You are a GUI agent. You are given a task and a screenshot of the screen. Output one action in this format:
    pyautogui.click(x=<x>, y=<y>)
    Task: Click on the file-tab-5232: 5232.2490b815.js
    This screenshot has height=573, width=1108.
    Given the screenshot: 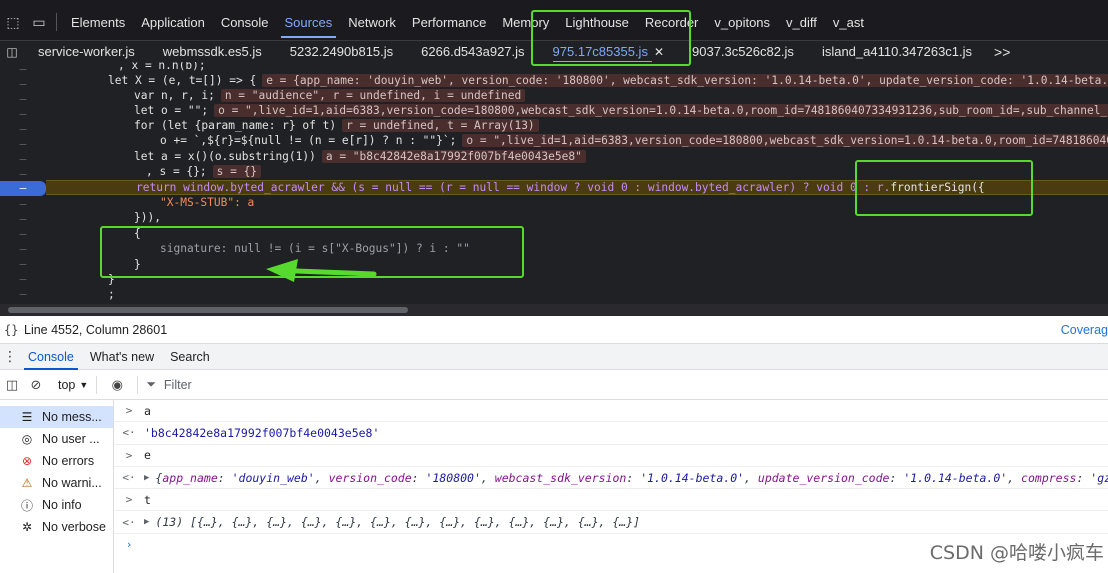 What is the action you would take?
    pyautogui.click(x=341, y=52)
    